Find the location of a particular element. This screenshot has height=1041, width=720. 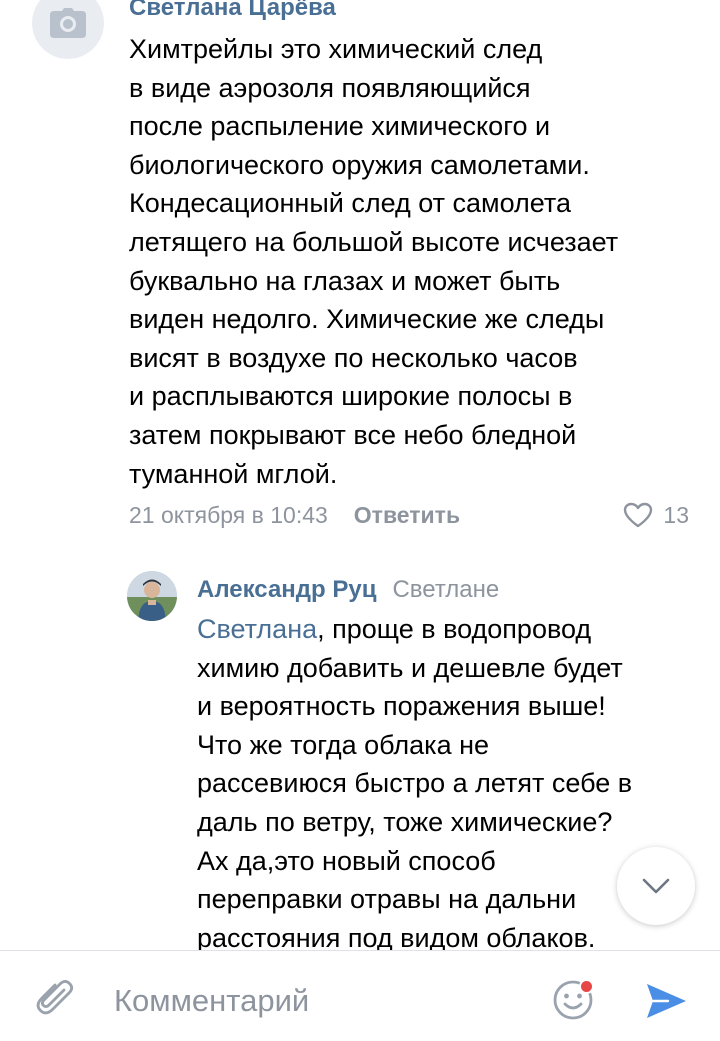

attach-button is located at coordinates (55, 998).